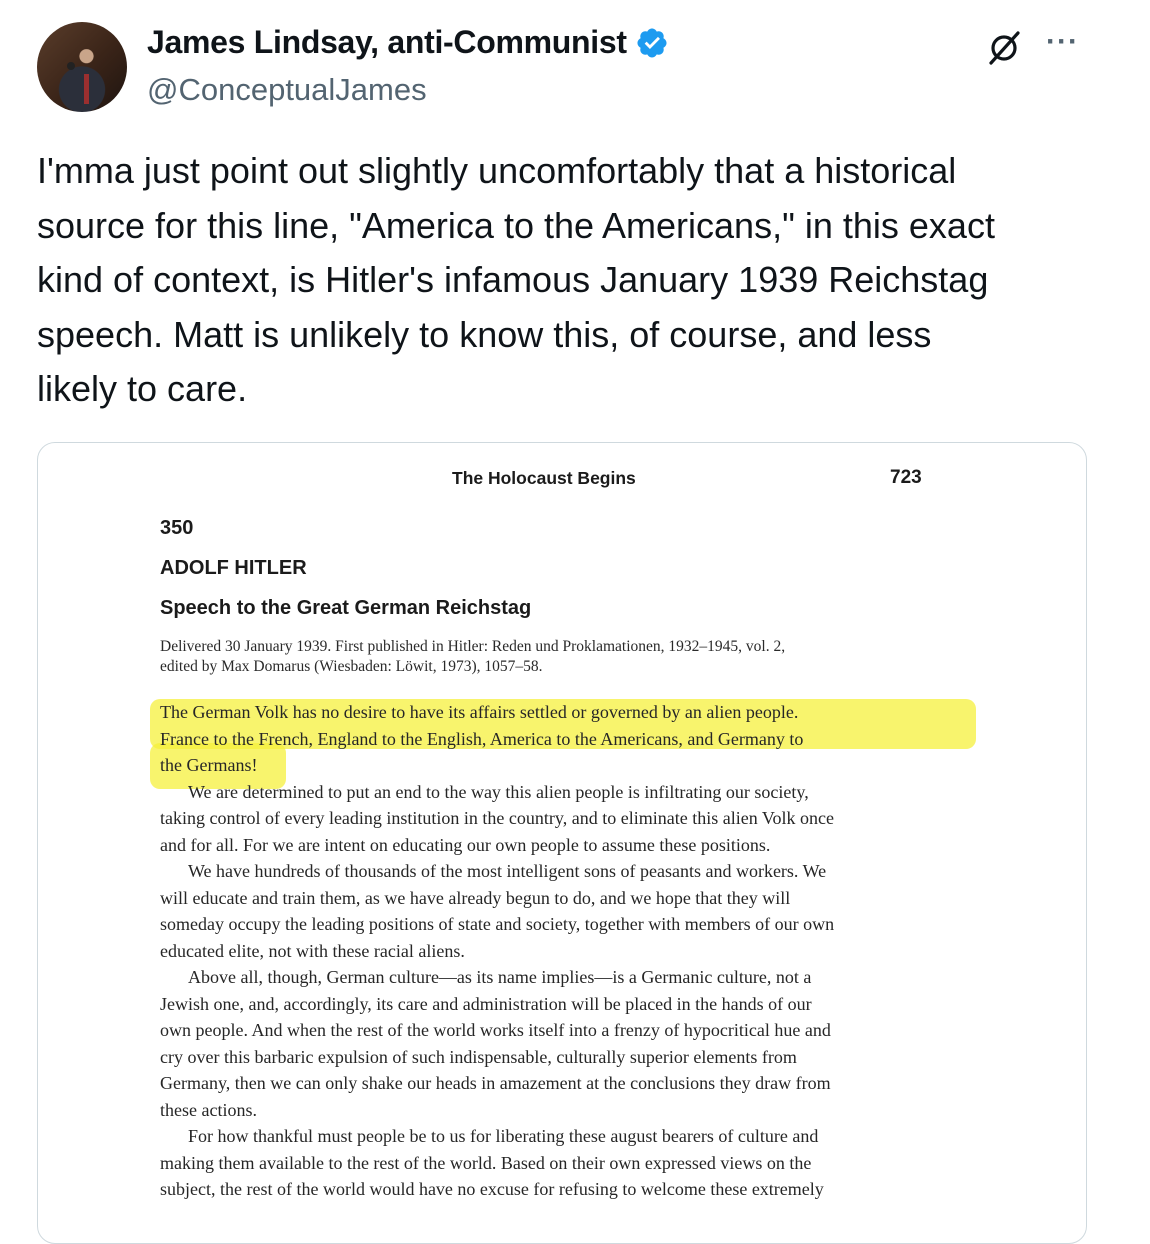 The width and height of the screenshot is (1150, 1244). What do you see at coordinates (906, 477) in the screenshot?
I see `page-number: 723` at bounding box center [906, 477].